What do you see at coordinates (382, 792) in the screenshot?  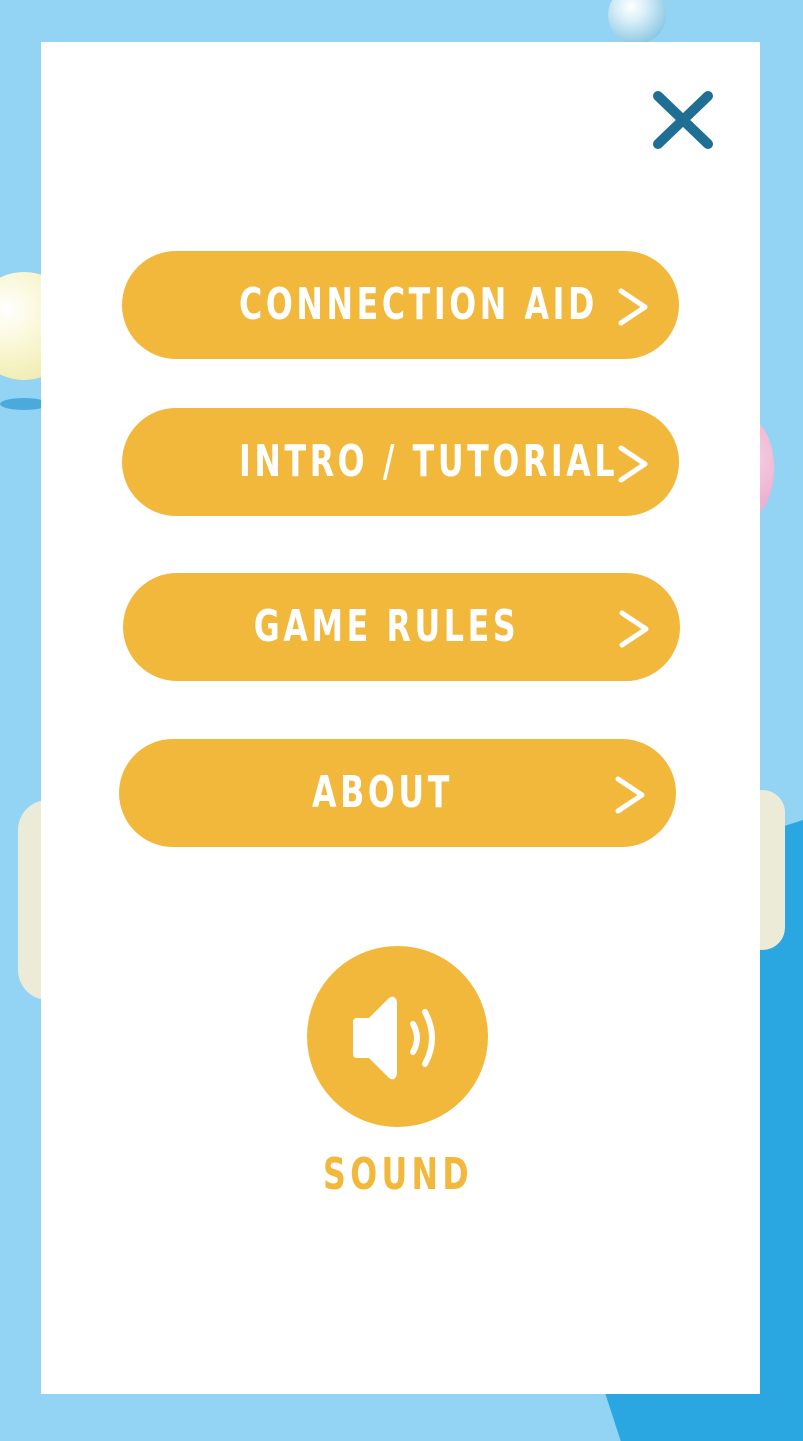 I see `menu-item-label: ABOUT` at bounding box center [382, 792].